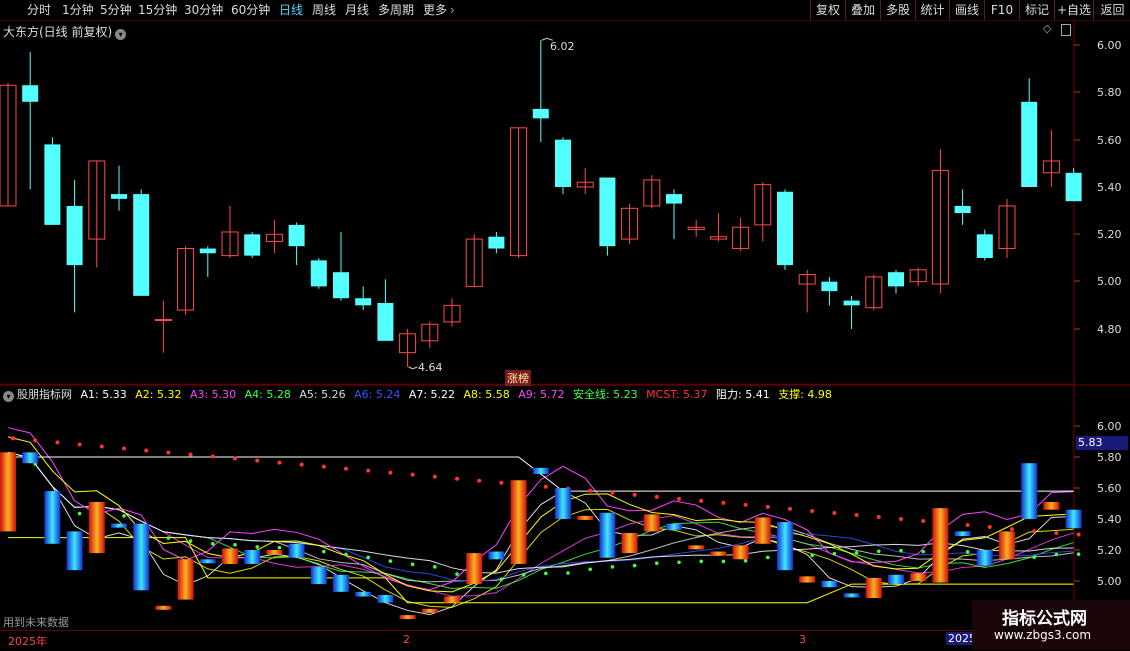 This screenshot has height=651, width=1130. What do you see at coordinates (541, 570) in the screenshot?
I see `support-line` at bounding box center [541, 570].